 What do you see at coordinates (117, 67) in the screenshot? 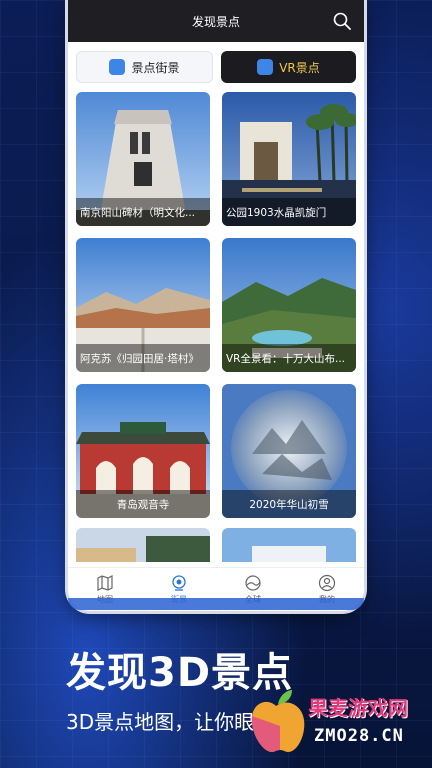
I see `street-view-icon` at bounding box center [117, 67].